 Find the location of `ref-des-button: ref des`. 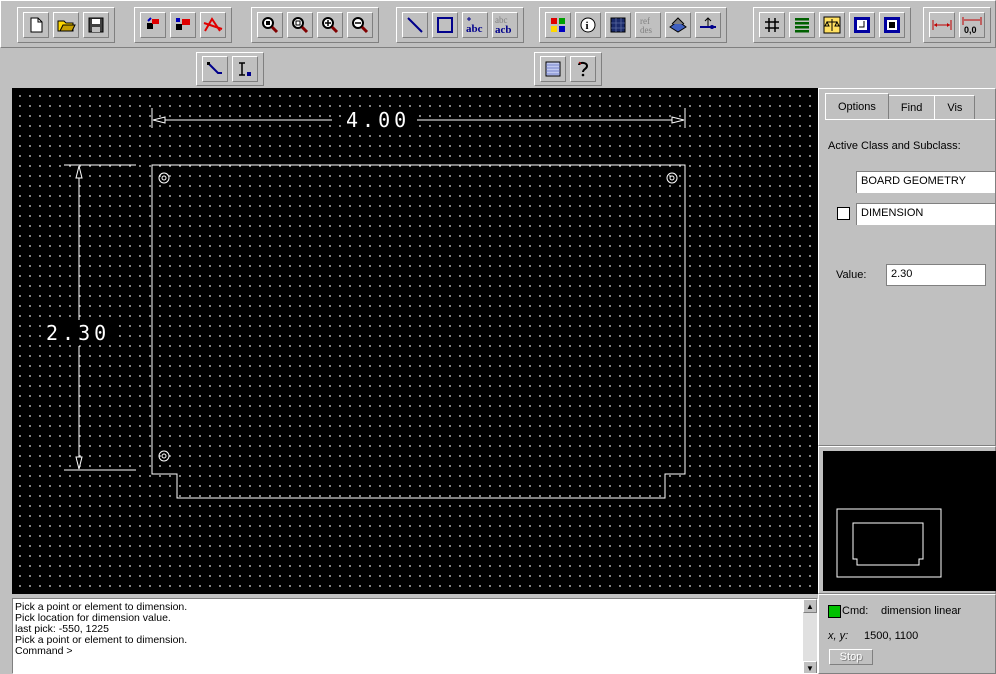

ref-des-button: ref des is located at coordinates (648, 25).